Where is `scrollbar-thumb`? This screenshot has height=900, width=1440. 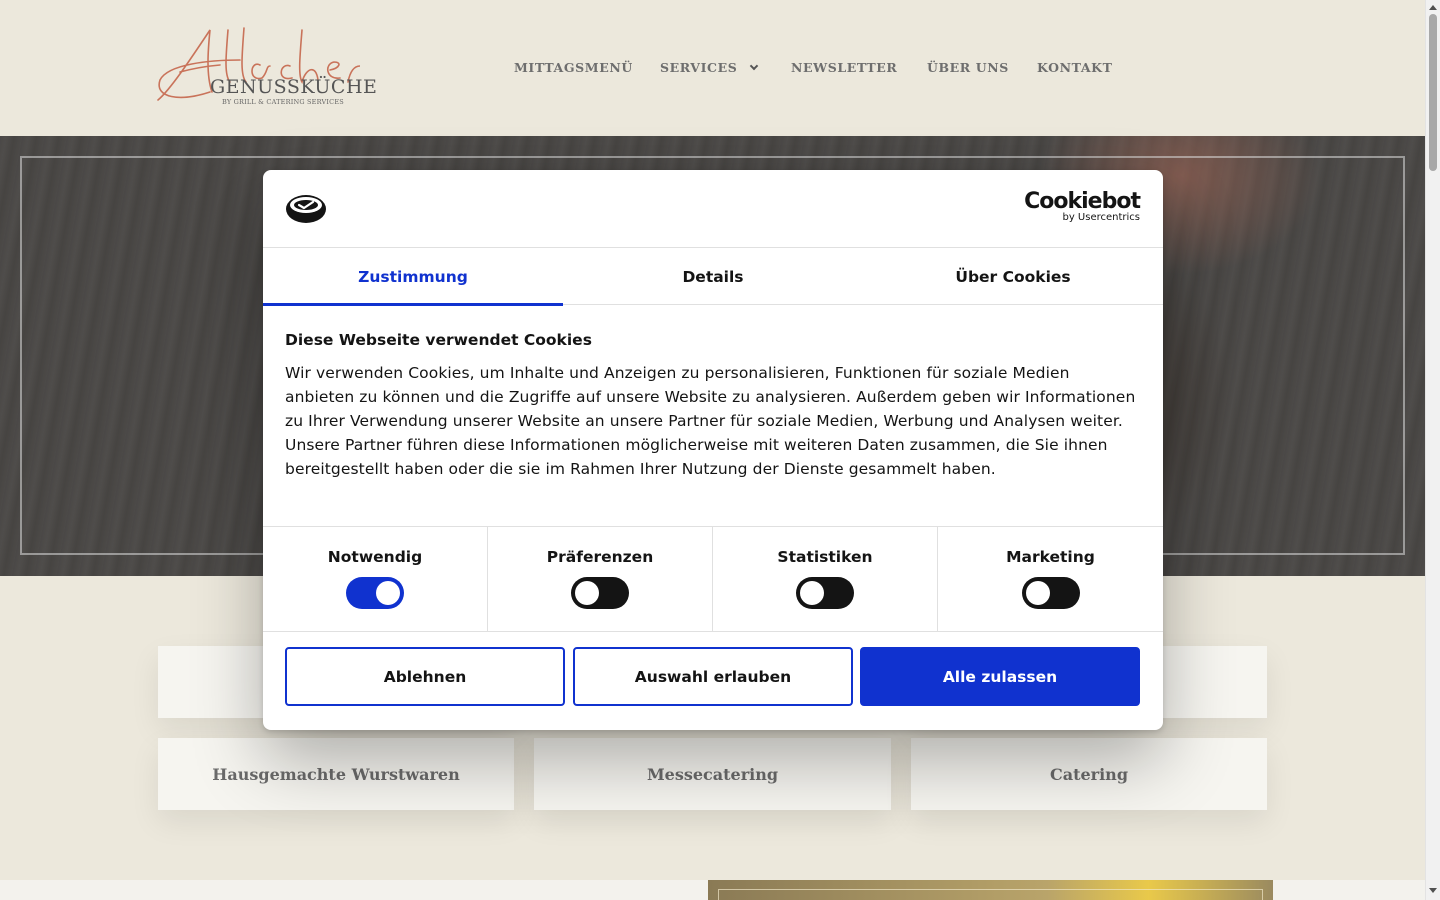
scrollbar-thumb is located at coordinates (1433, 92).